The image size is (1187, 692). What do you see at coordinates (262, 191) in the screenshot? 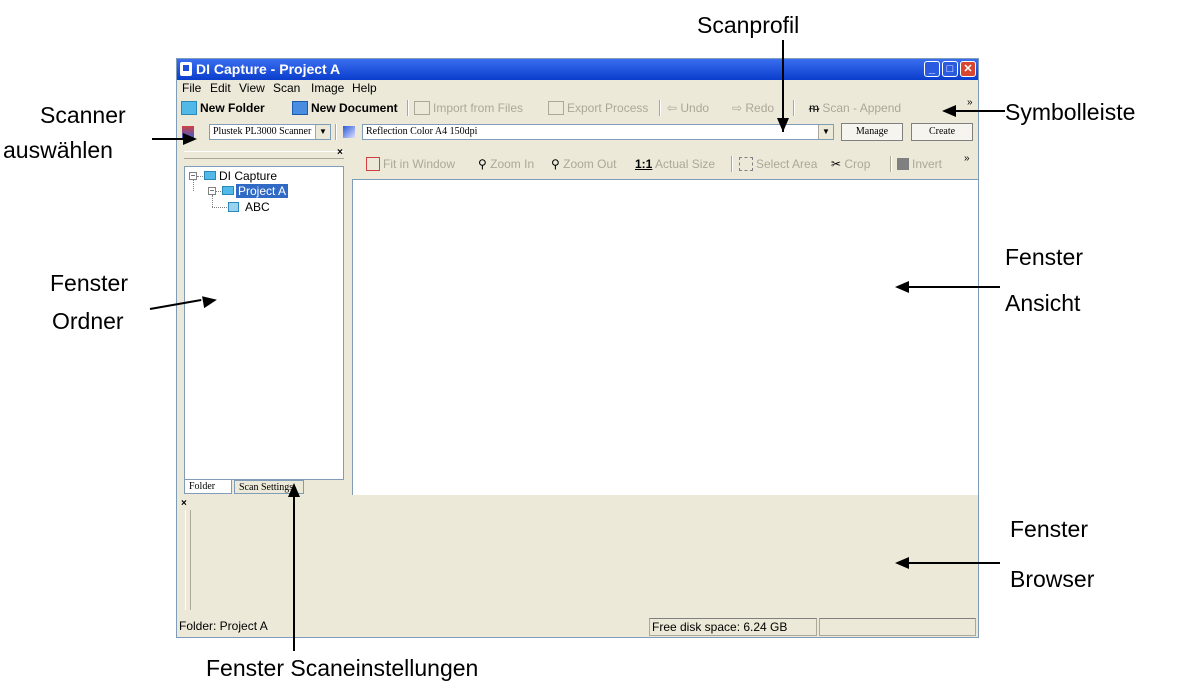
I see `tree-item-project: Project A` at bounding box center [262, 191].